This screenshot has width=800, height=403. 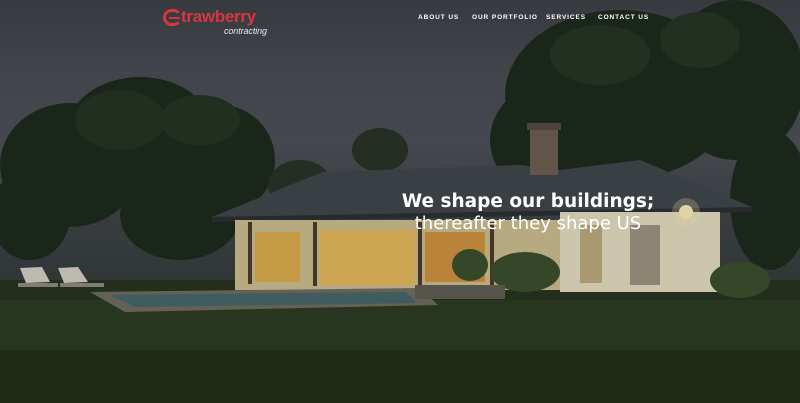 I want to click on nav-contact-us: CONTACT US, so click(x=623, y=17).